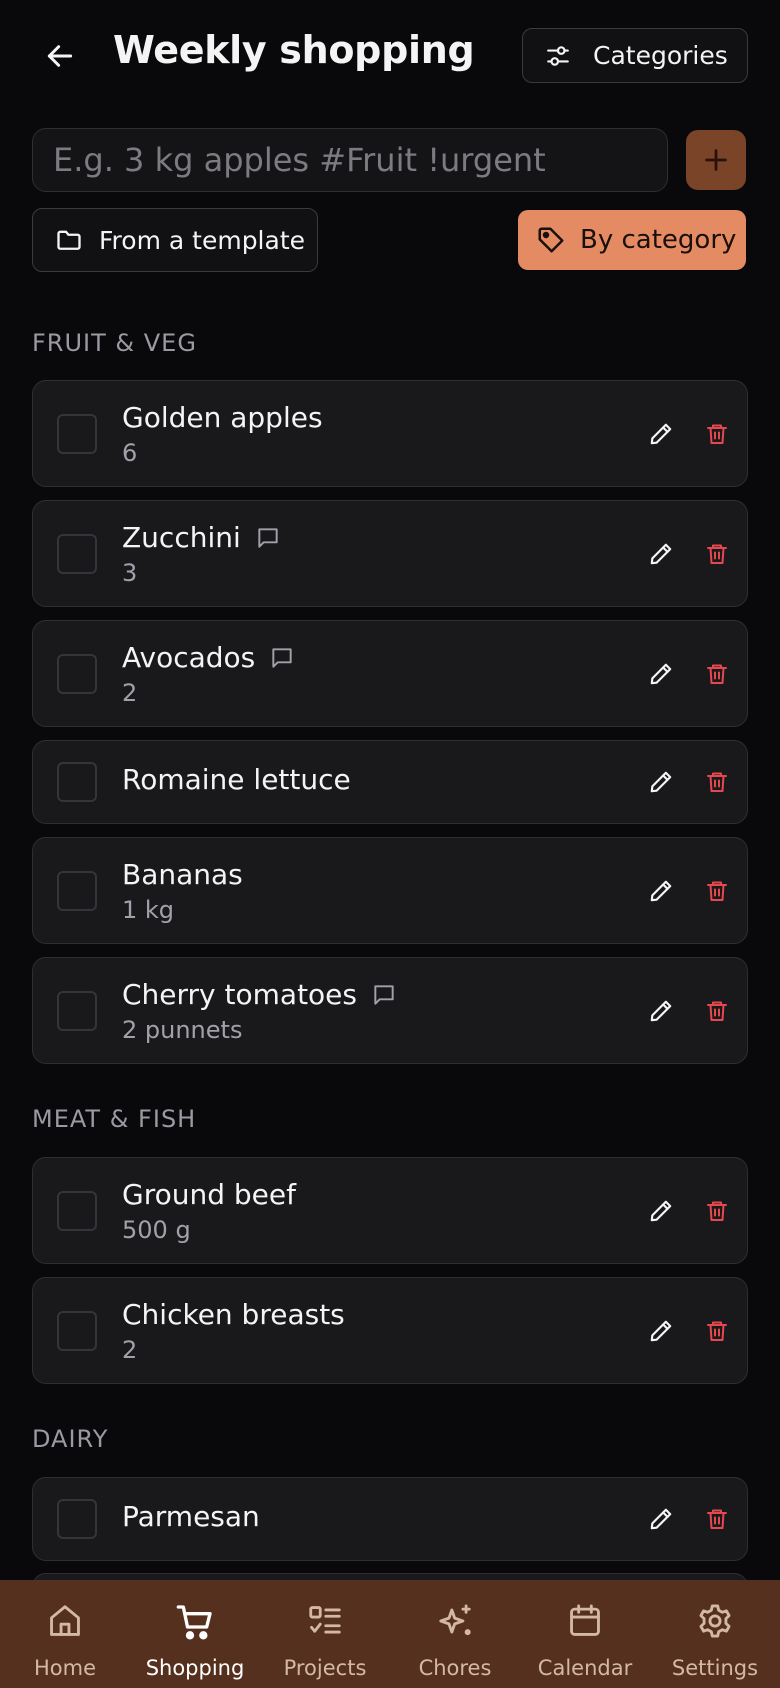 The height and width of the screenshot is (1688, 780). I want to click on sparkles-icon, so click(455, 1620).